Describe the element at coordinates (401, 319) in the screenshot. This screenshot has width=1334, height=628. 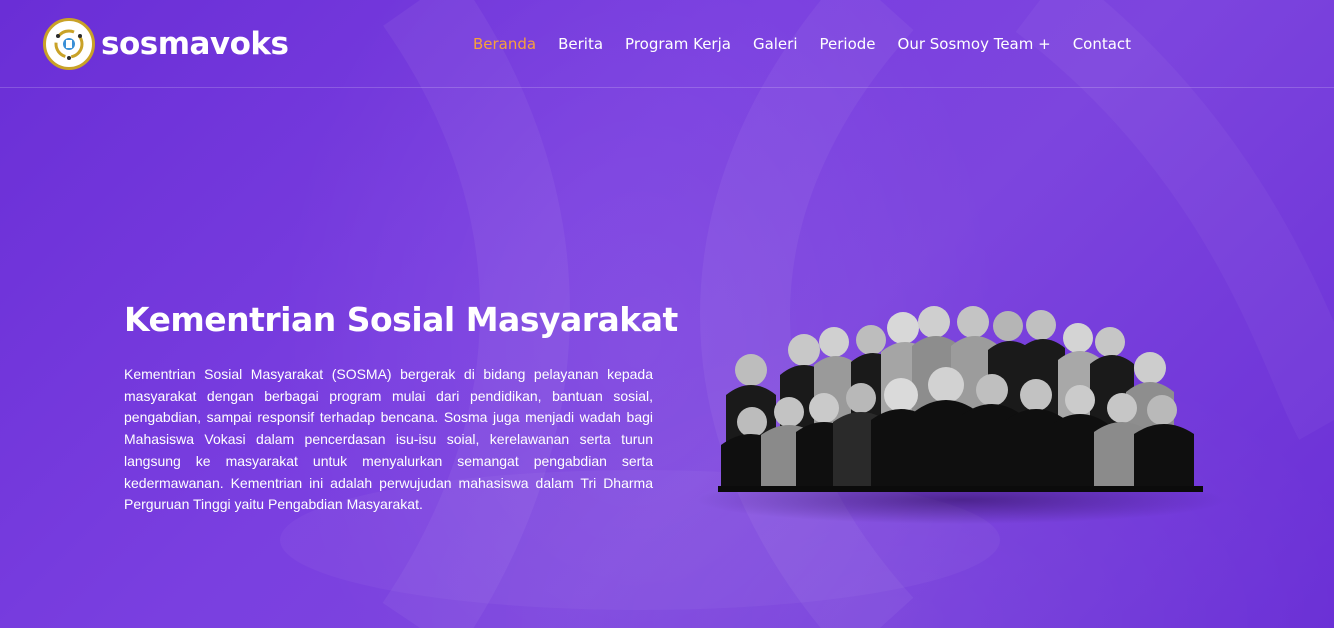
I see `hero-title: Kementrian Sosial Masyarakat` at that location.